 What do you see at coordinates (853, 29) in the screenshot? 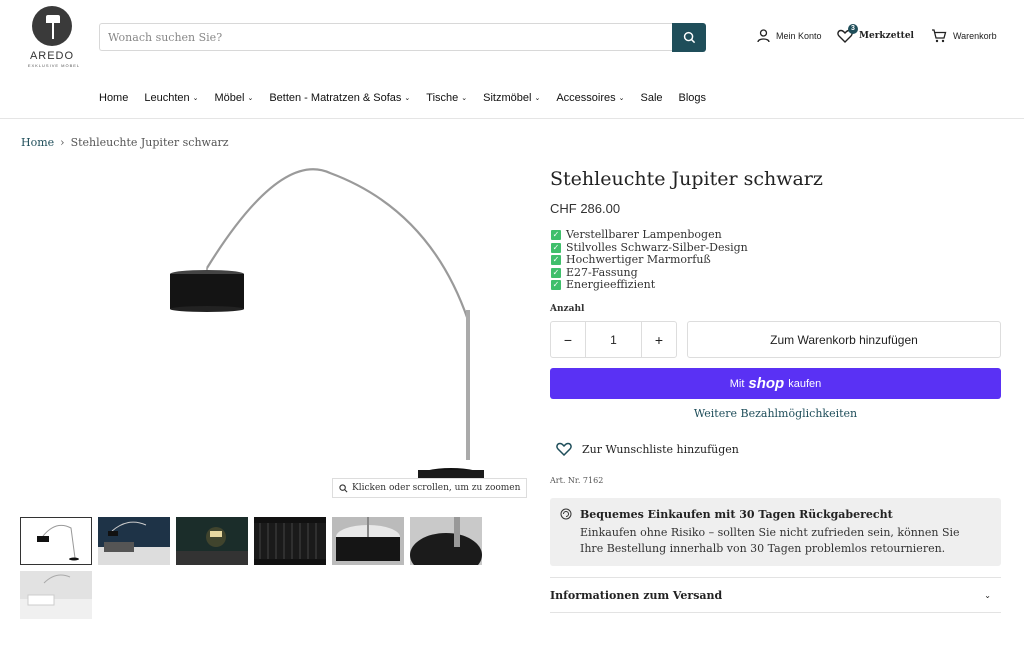
I see `wishlist-count-badge: 3` at bounding box center [853, 29].